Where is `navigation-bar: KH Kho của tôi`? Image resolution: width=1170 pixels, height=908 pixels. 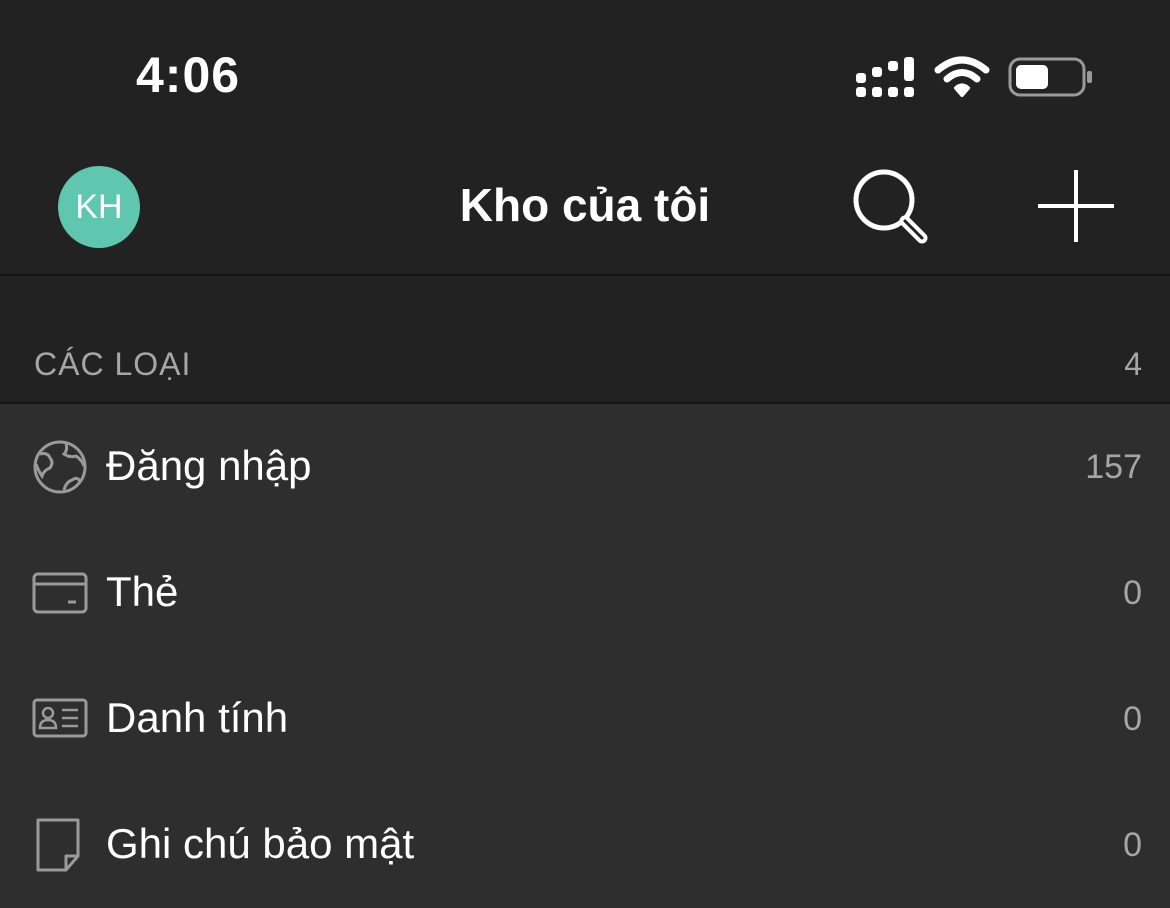
navigation-bar: KH Kho của tôi is located at coordinates (585, 208).